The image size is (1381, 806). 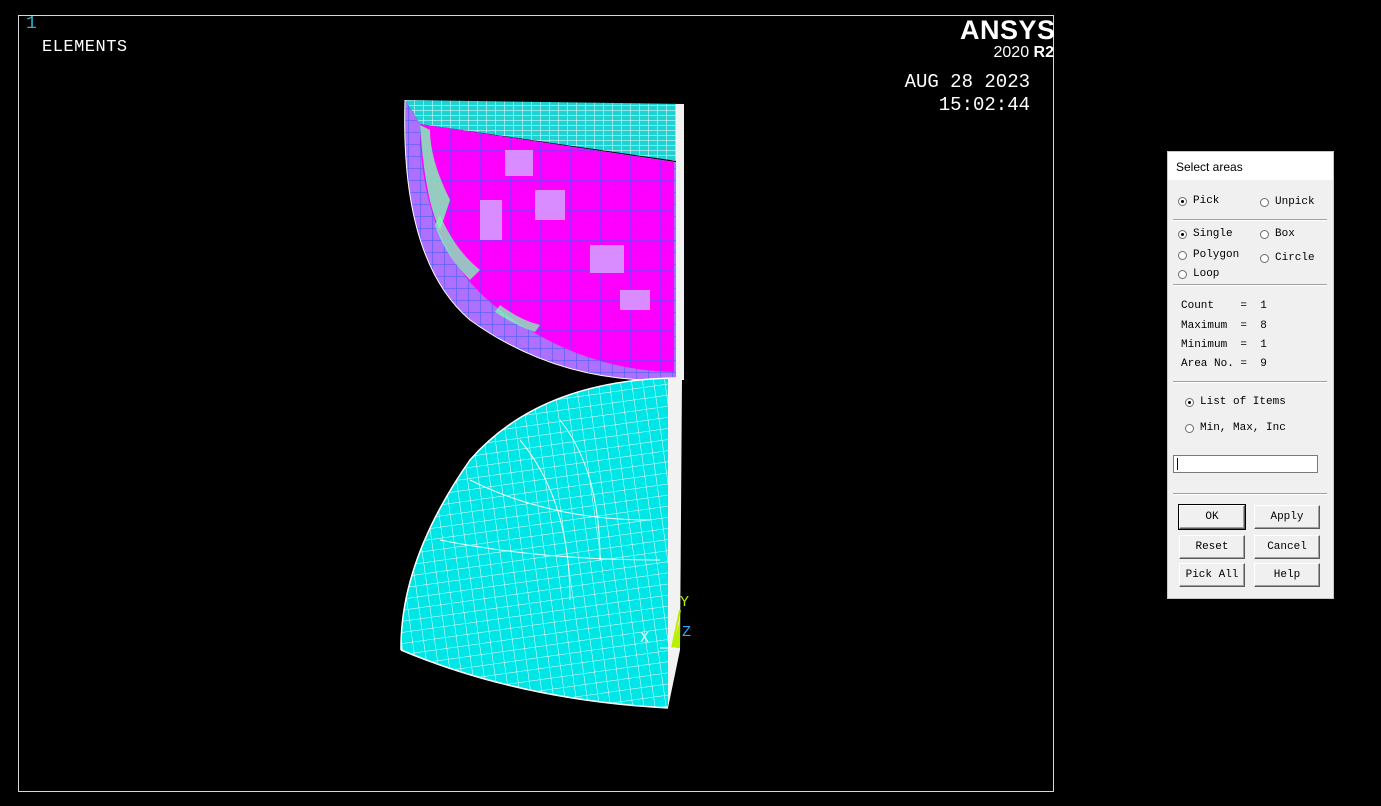 I want to click on triad-z-label: Z, so click(x=686, y=632).